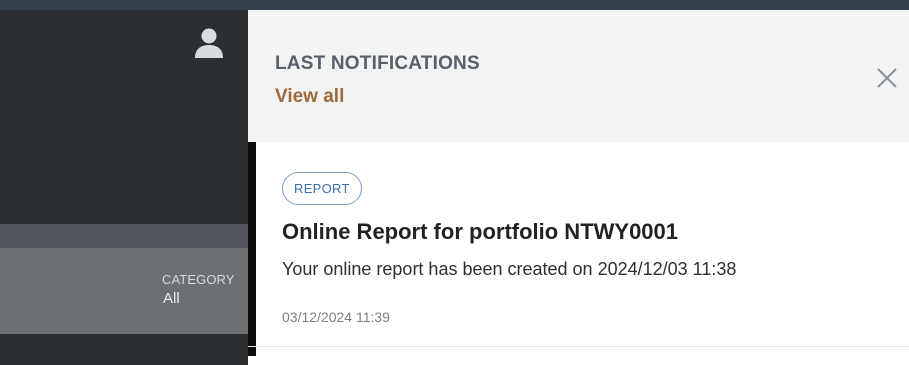  What do you see at coordinates (887, 78) in the screenshot?
I see `close-icon` at bounding box center [887, 78].